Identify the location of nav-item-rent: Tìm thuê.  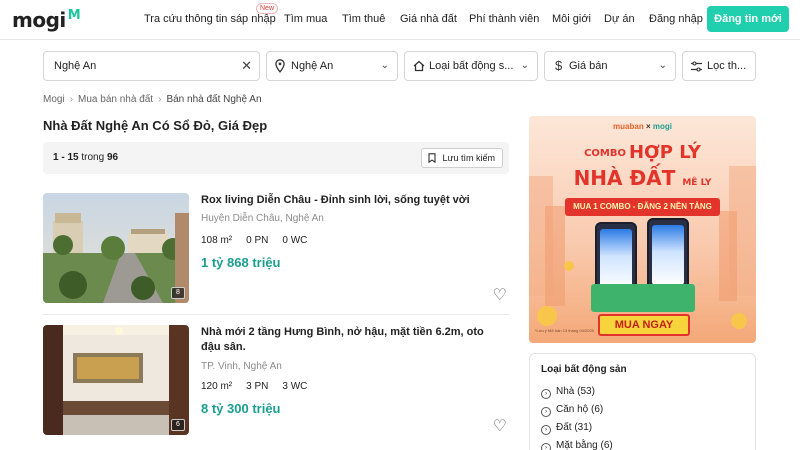
(363, 19).